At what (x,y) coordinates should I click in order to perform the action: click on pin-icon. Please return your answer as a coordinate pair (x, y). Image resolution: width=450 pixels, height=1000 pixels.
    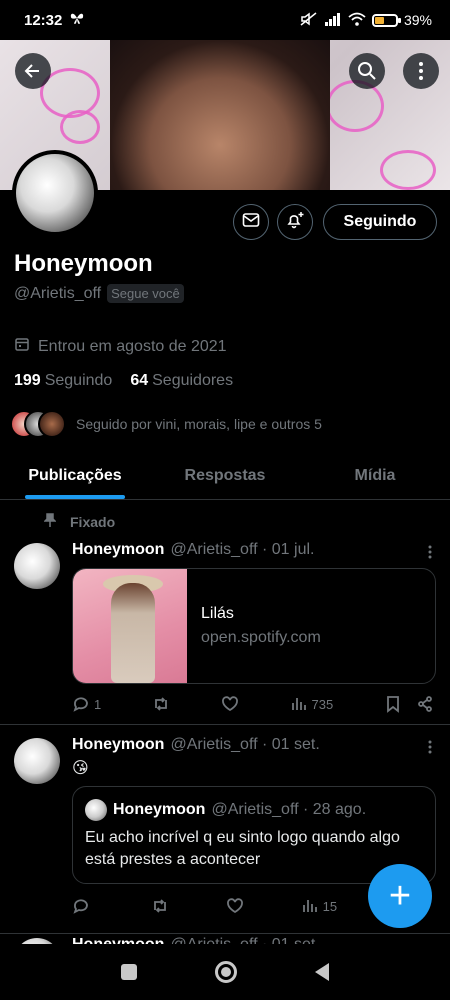
    Looking at the image, I should click on (50, 521).